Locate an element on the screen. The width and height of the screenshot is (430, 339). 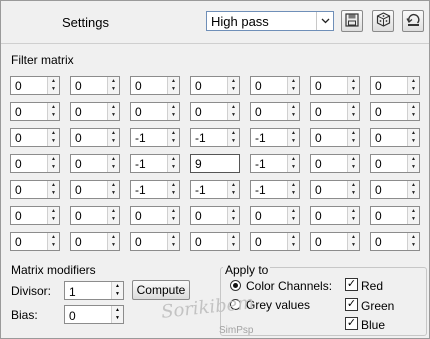
preset-dropdown: High pass is located at coordinates (270, 21).